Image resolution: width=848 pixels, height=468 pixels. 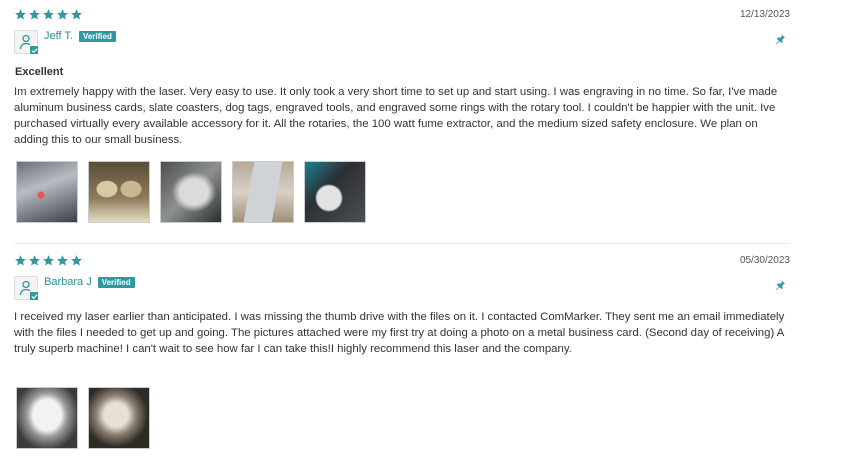 I want to click on review-author: Barbara J Verified, so click(x=74, y=288).